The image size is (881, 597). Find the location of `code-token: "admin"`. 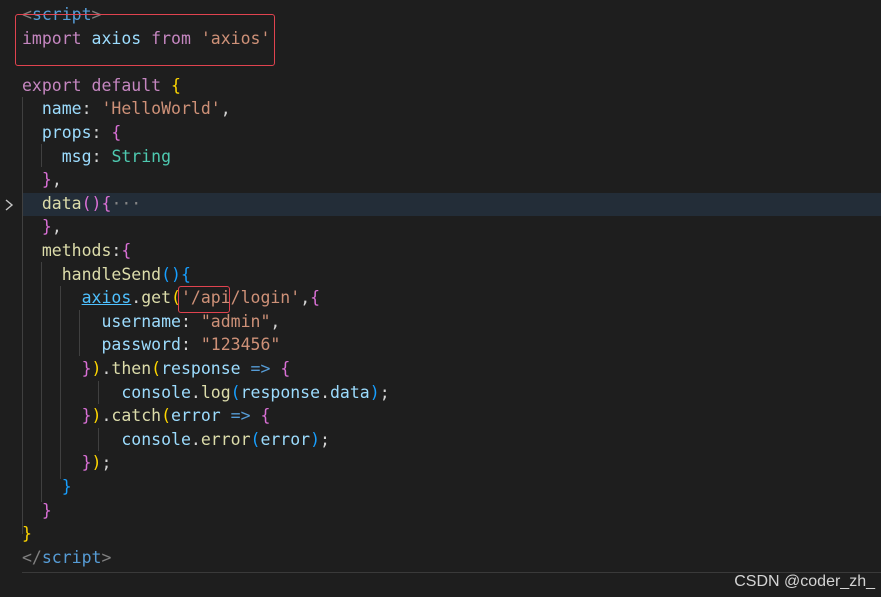

code-token: "admin" is located at coordinates (235, 321).